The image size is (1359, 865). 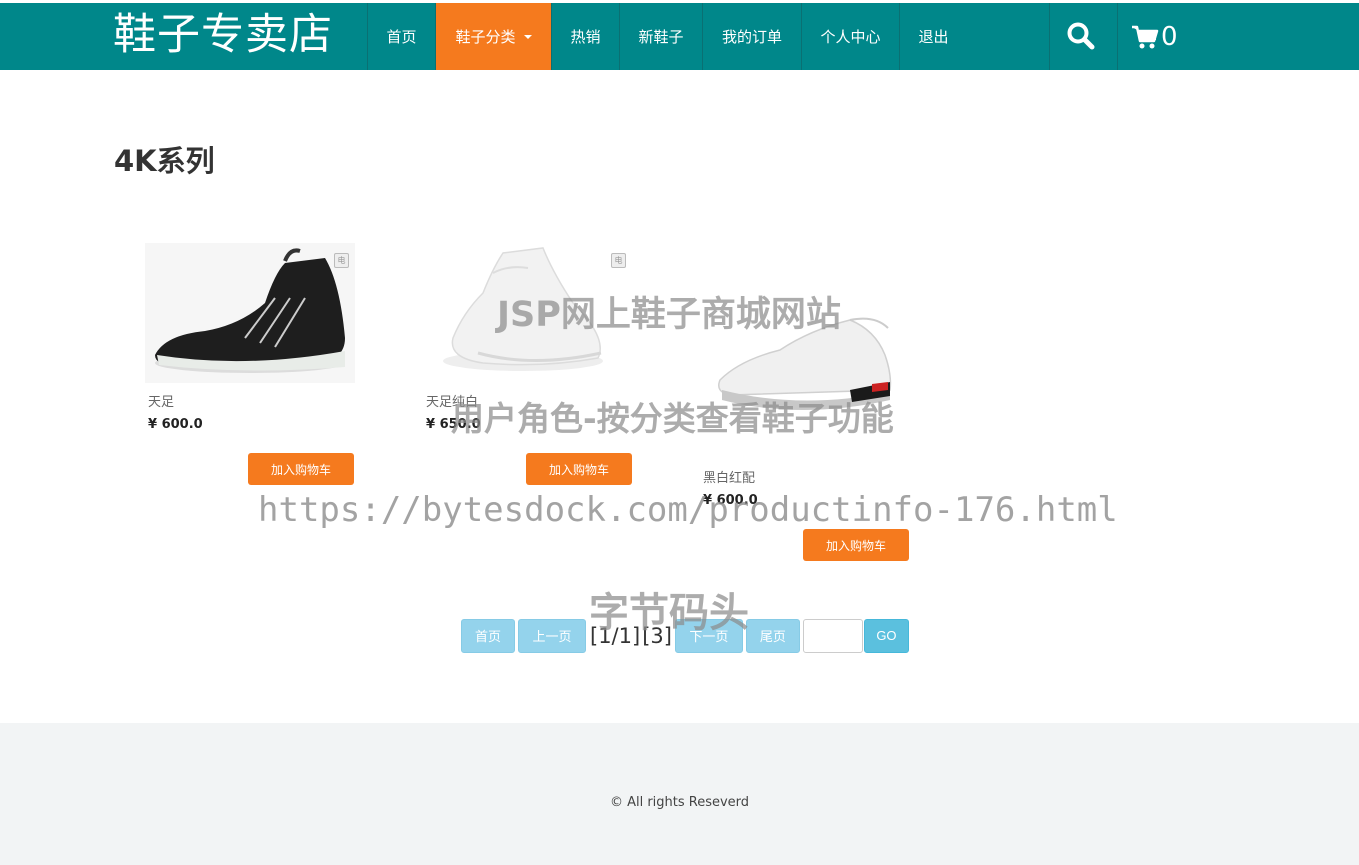 I want to click on product-card: 电 天足纯白 ¥ 650.0 加入购物车, so click(x=533, y=368).